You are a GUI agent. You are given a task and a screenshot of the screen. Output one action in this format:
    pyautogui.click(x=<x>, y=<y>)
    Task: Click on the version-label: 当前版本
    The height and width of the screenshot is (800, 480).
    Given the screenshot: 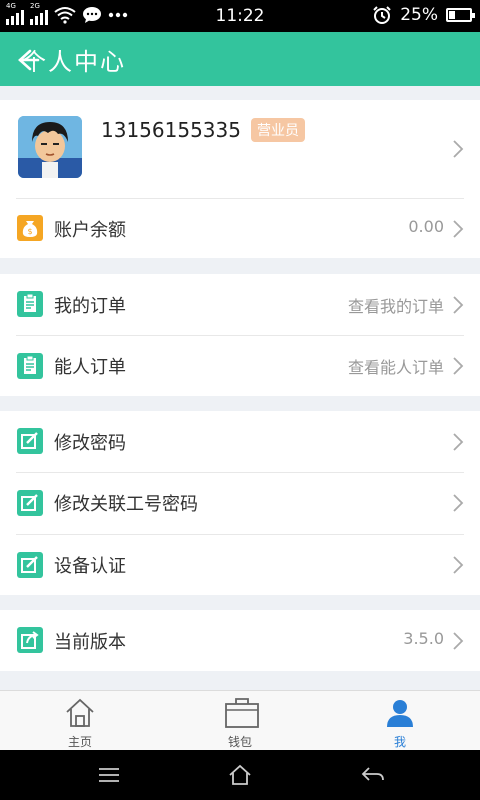 What is the action you would take?
    pyautogui.click(x=90, y=642)
    